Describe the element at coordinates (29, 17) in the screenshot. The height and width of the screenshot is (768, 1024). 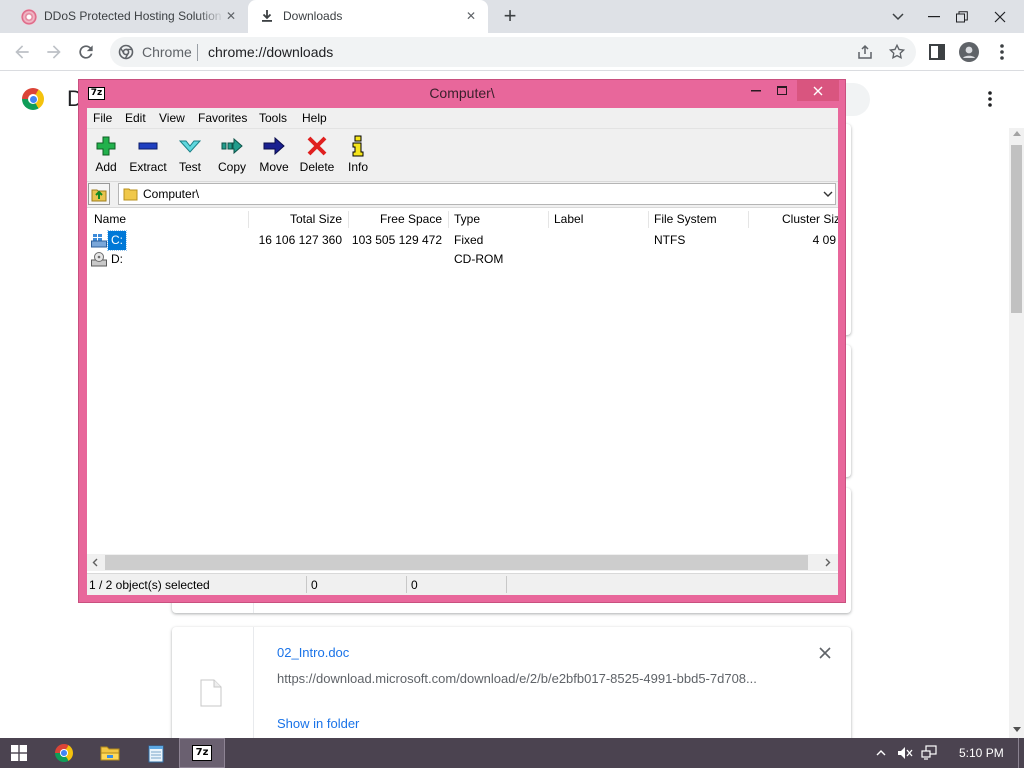
I see `site-favicon-icon` at that location.